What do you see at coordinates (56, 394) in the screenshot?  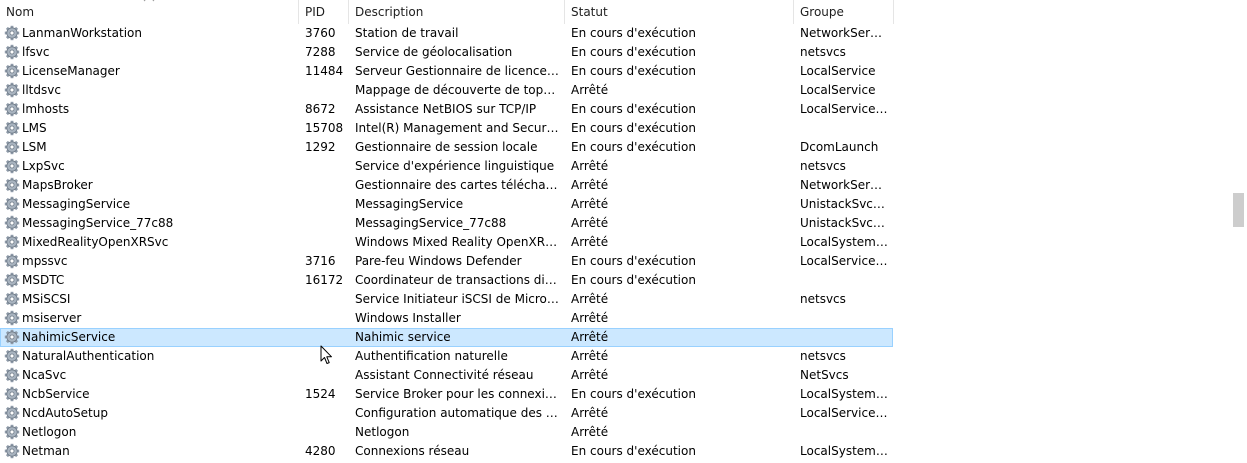 I see `service-name-cell: NcbService` at bounding box center [56, 394].